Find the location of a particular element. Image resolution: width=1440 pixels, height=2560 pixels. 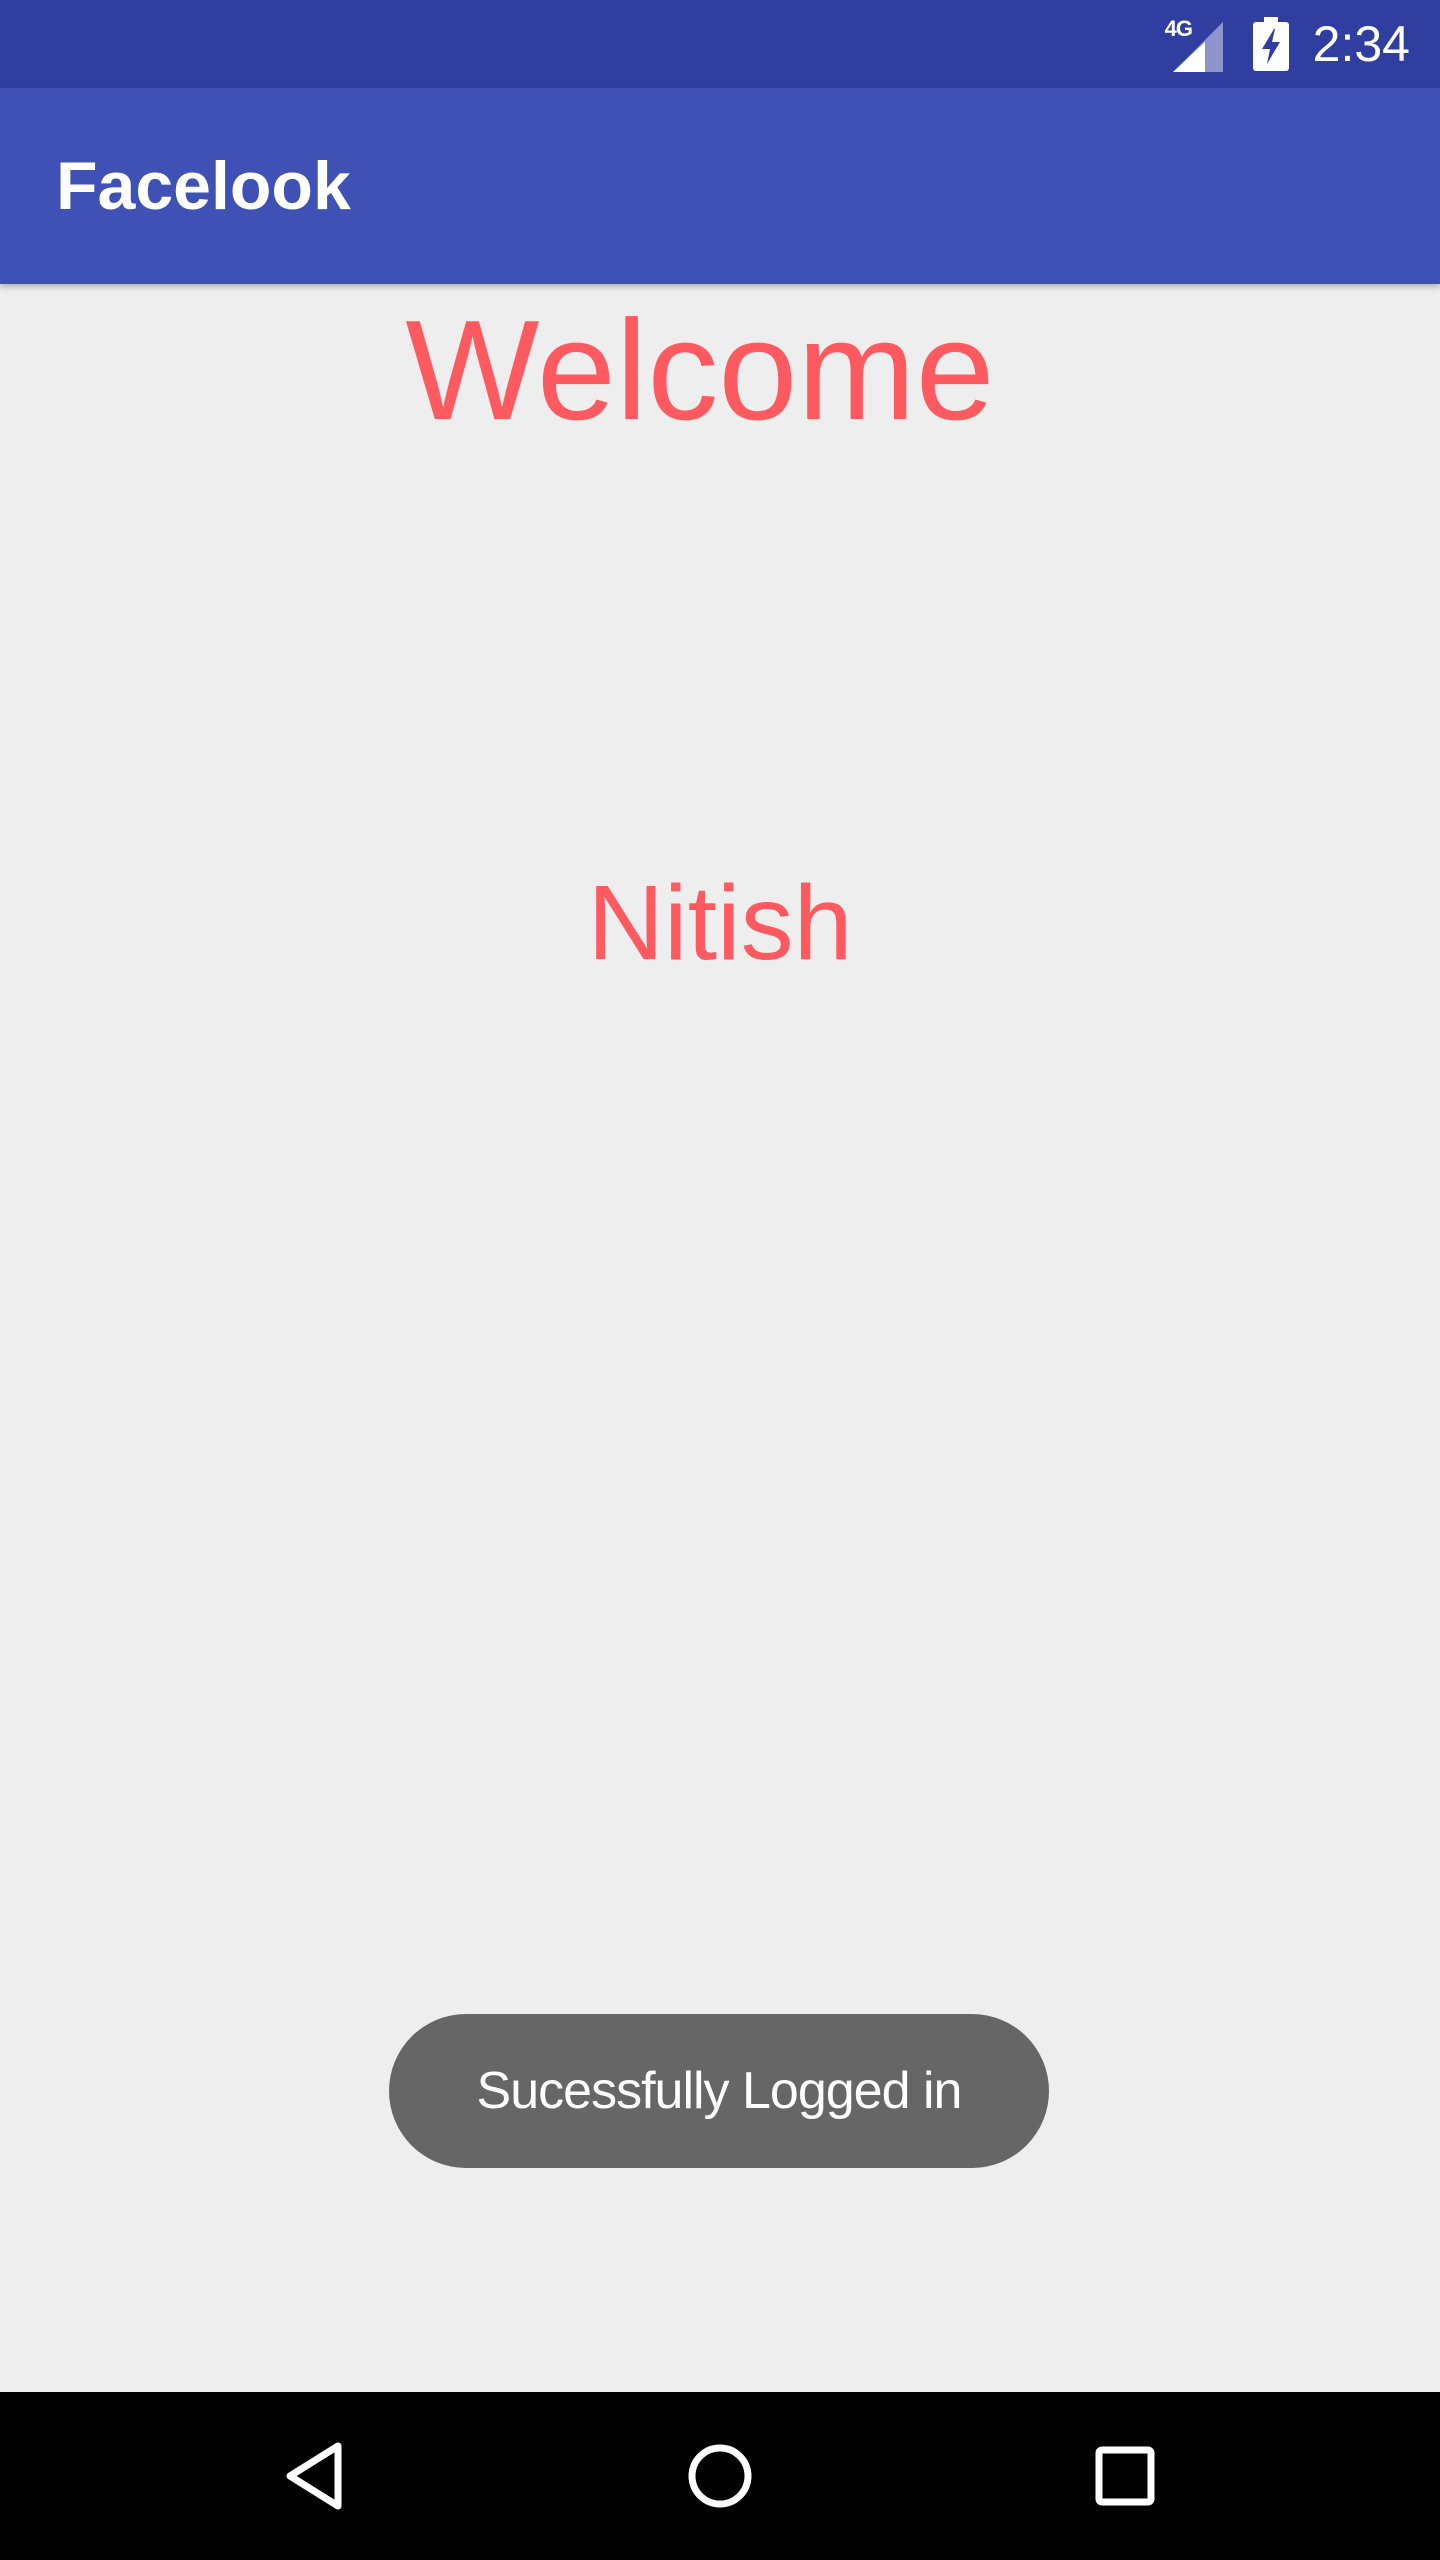

status-time: 2:34 is located at coordinates (1361, 44).